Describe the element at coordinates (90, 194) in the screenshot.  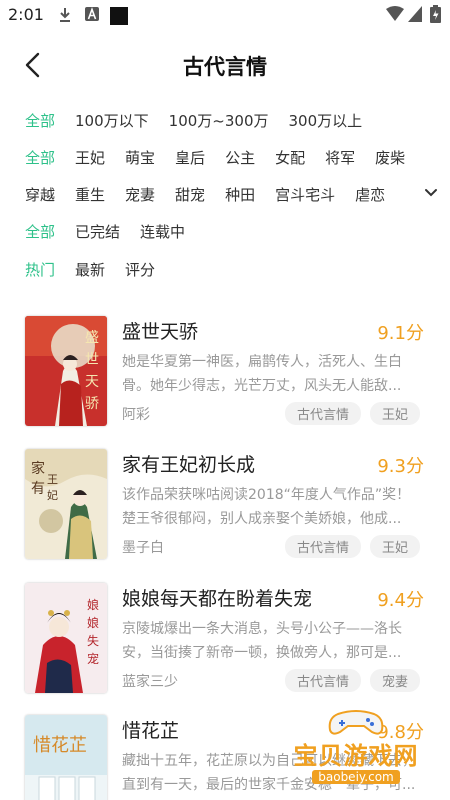
I see `filter-category-chongsheng: 重生` at that location.